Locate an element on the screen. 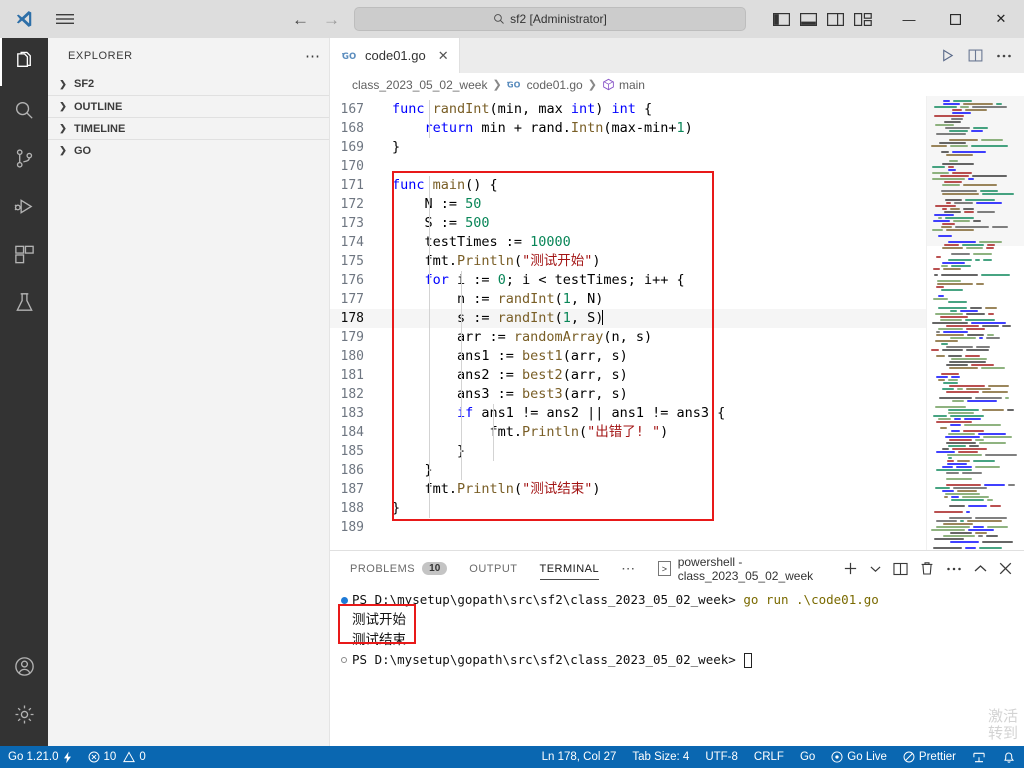 The width and height of the screenshot is (1024, 768). status-go-live: Go Live is located at coordinates (859, 757).